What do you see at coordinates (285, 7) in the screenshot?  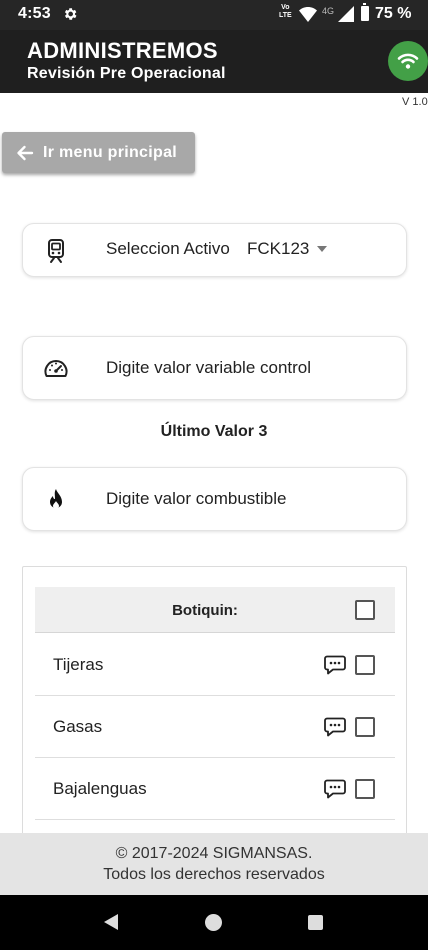 I see `volte-top: Vo` at bounding box center [285, 7].